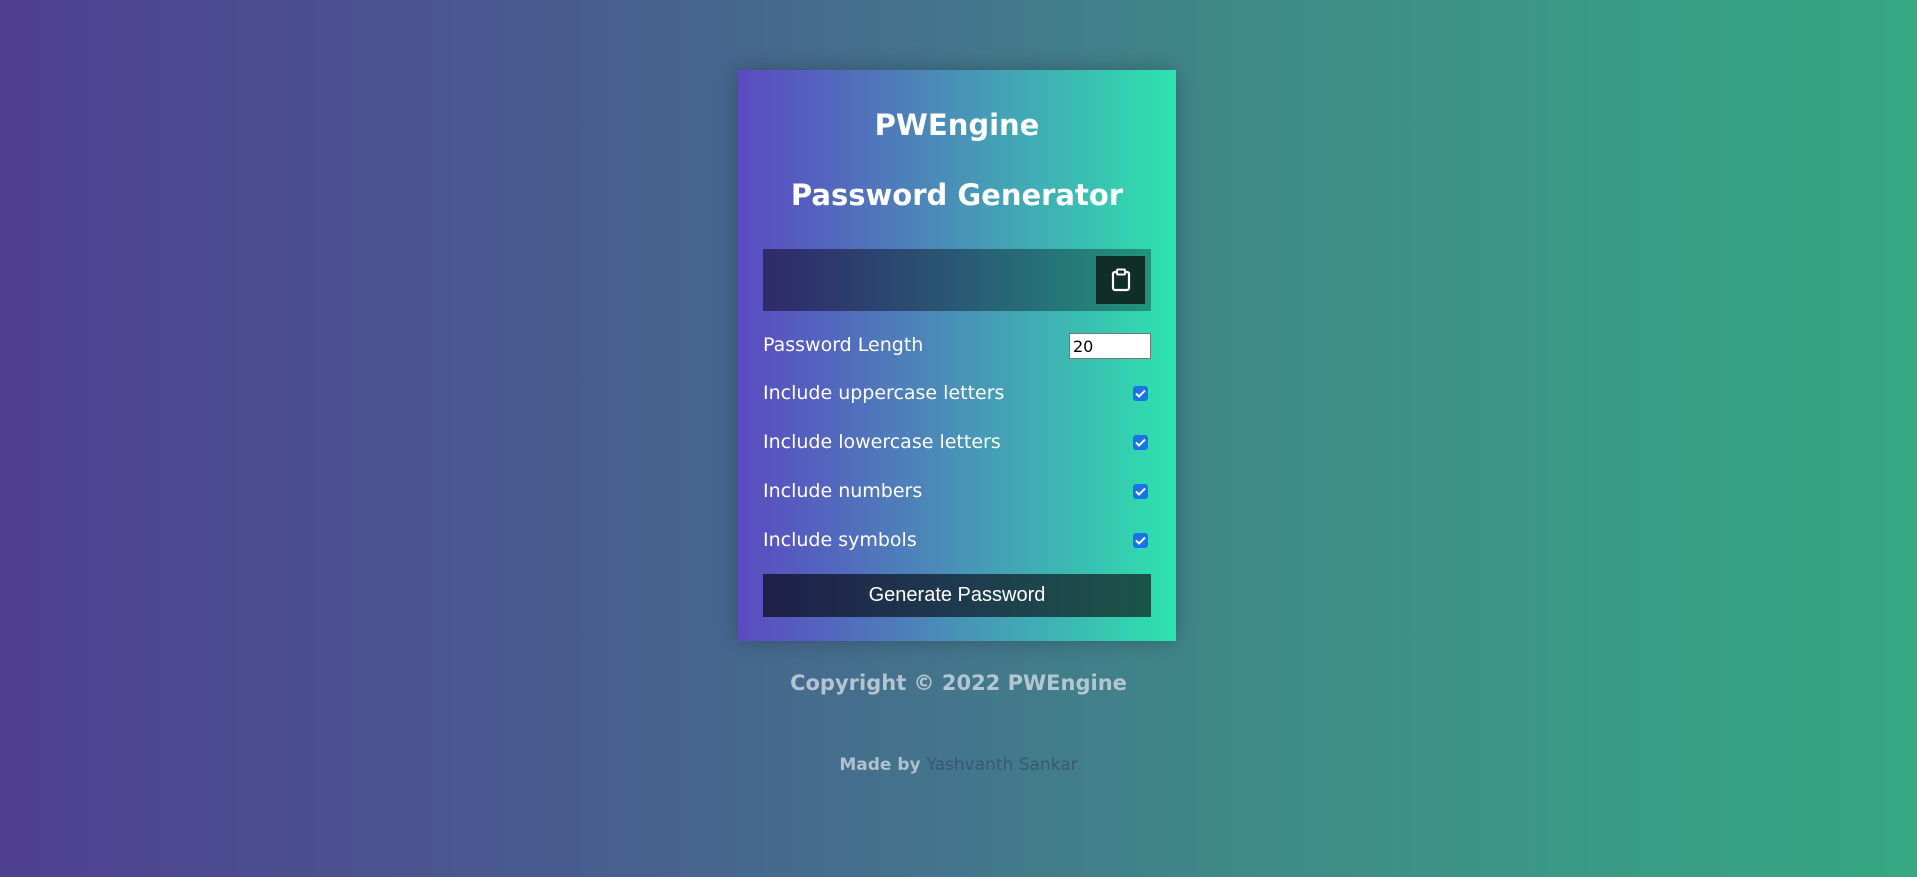  What do you see at coordinates (957, 492) in the screenshot?
I see `numbers-setting-row: Include numbers` at bounding box center [957, 492].